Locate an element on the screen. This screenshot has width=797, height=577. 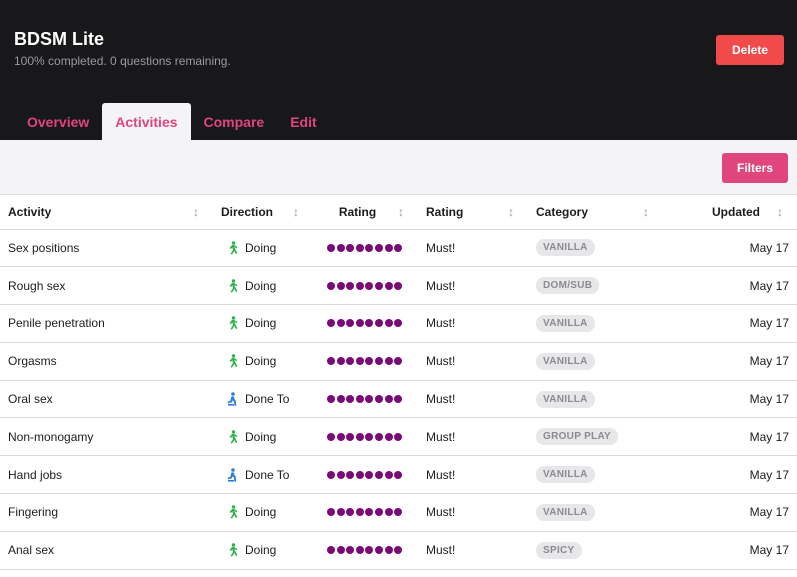
table-row: Rough sex Doing Must! DOM/SUB May 17 is located at coordinates (398, 286).